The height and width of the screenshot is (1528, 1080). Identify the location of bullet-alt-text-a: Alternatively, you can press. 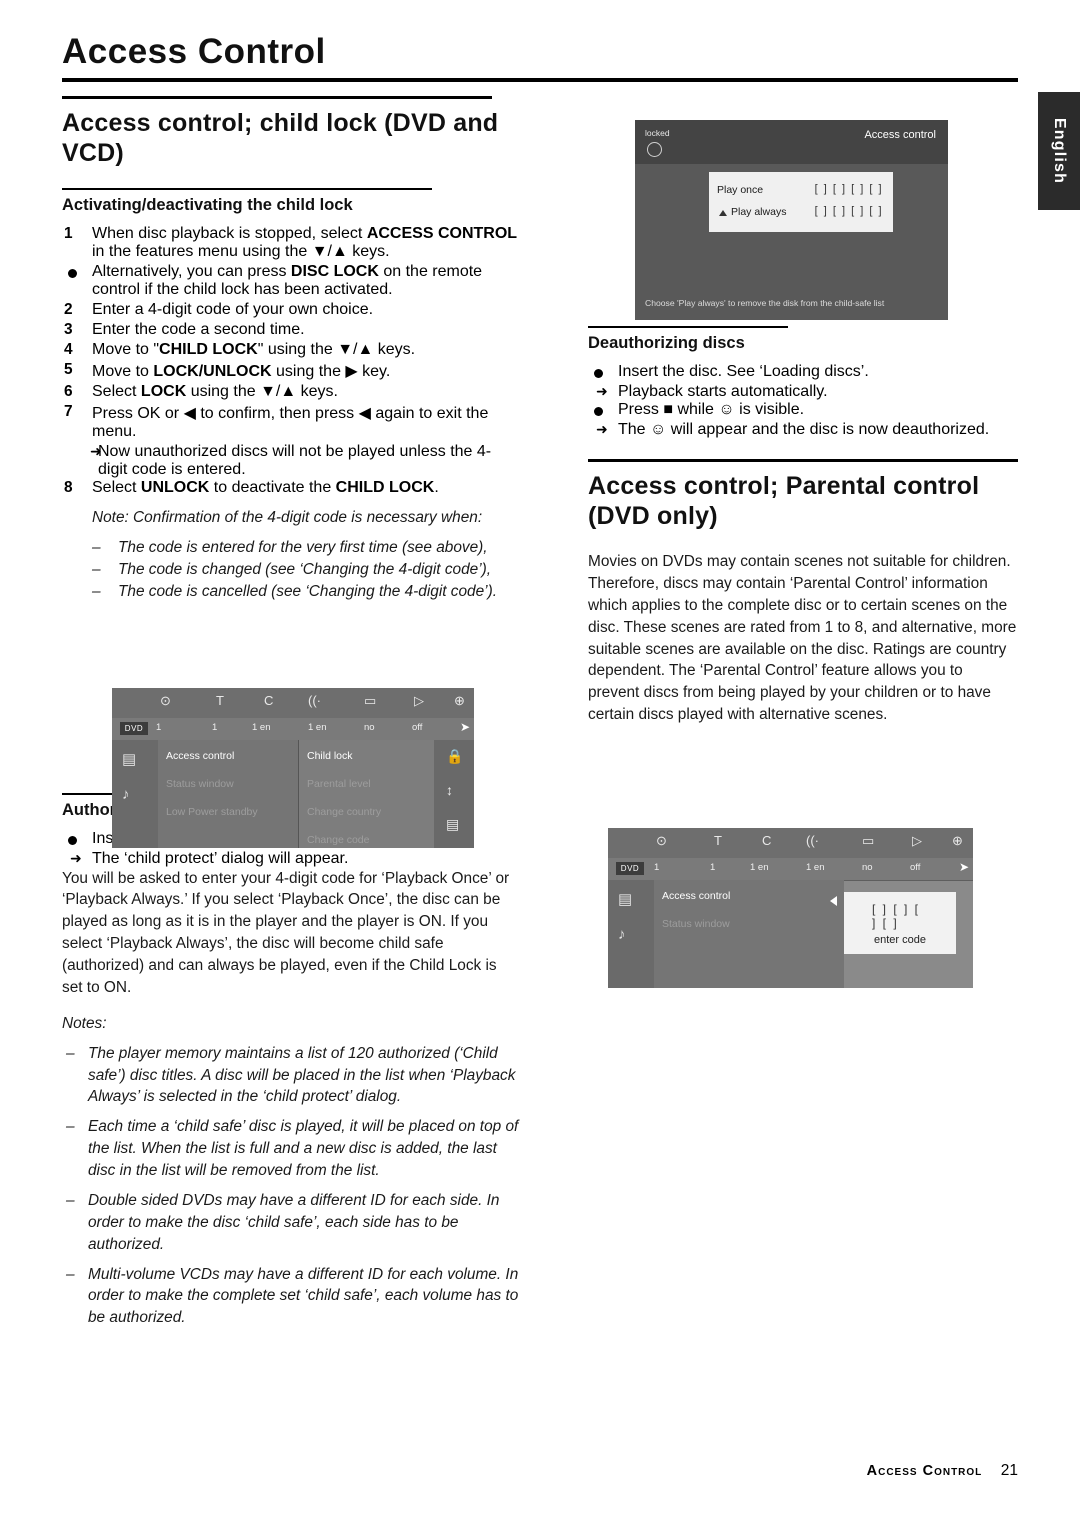
(191, 271).